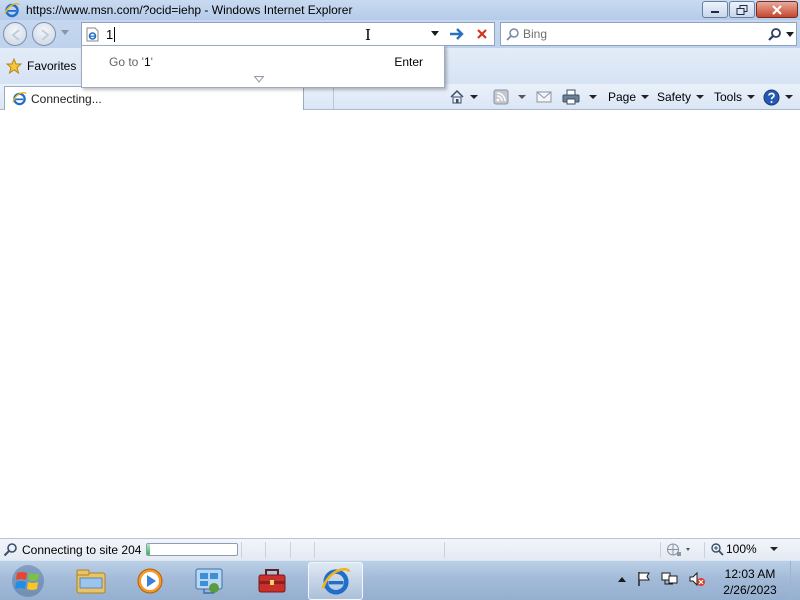 The image size is (800, 600). I want to click on taskbar-internet-explorer-button, so click(335, 581).